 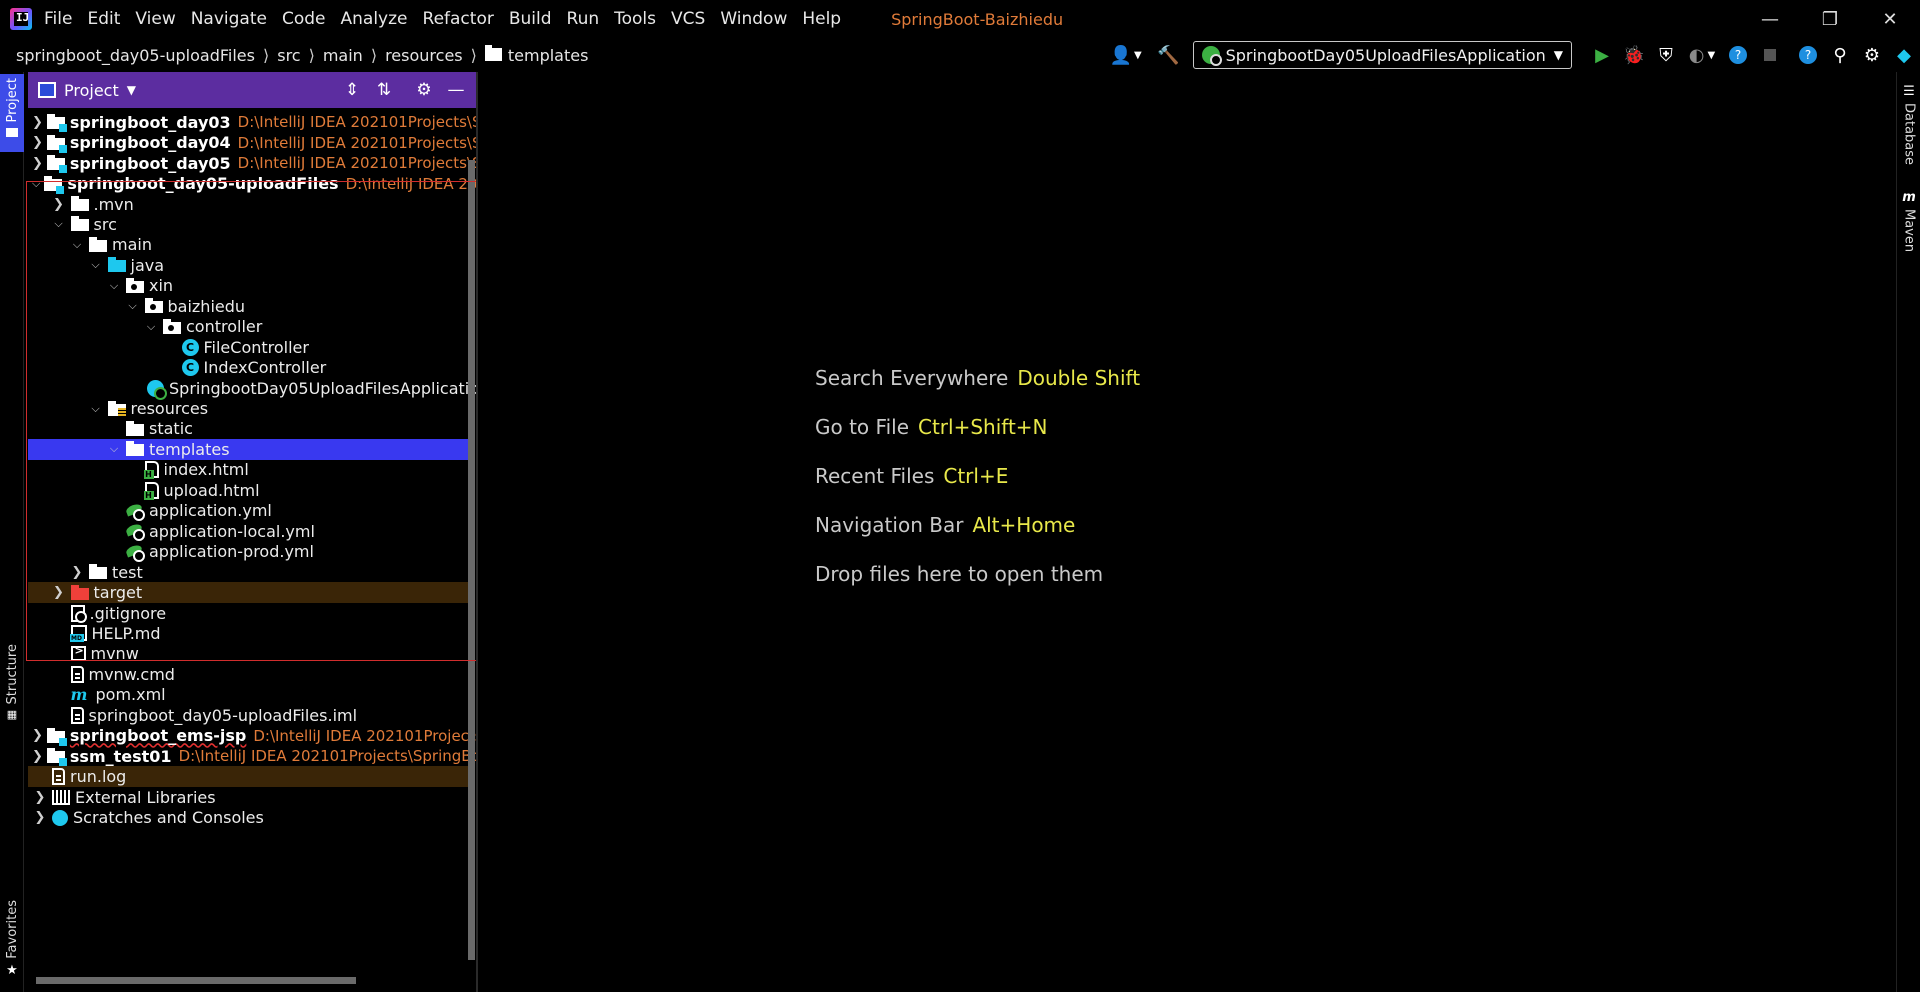 What do you see at coordinates (1602, 55) in the screenshot?
I see `run-icon: ▶` at bounding box center [1602, 55].